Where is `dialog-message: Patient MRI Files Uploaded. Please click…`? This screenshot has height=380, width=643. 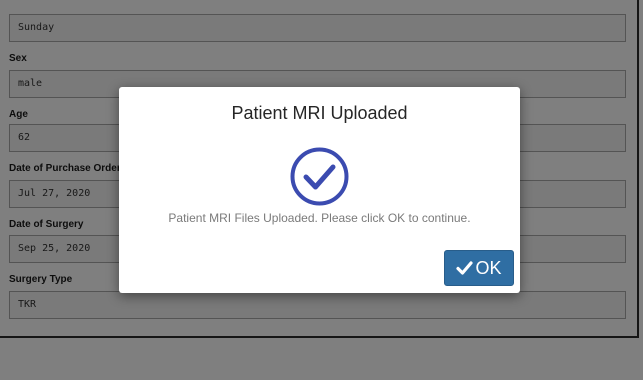 dialog-message: Patient MRI Files Uploaded. Please click… is located at coordinates (319, 218).